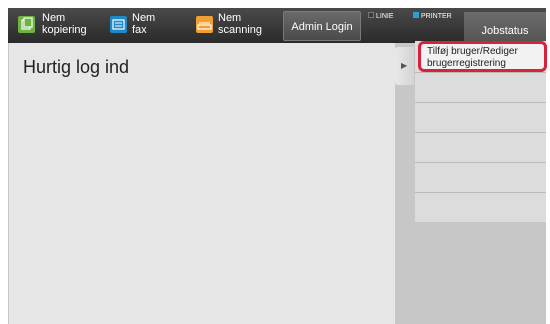 This screenshot has height=324, width=550. Describe the element at coordinates (322, 26) in the screenshot. I see `admin-login-button: Admin Login` at that location.